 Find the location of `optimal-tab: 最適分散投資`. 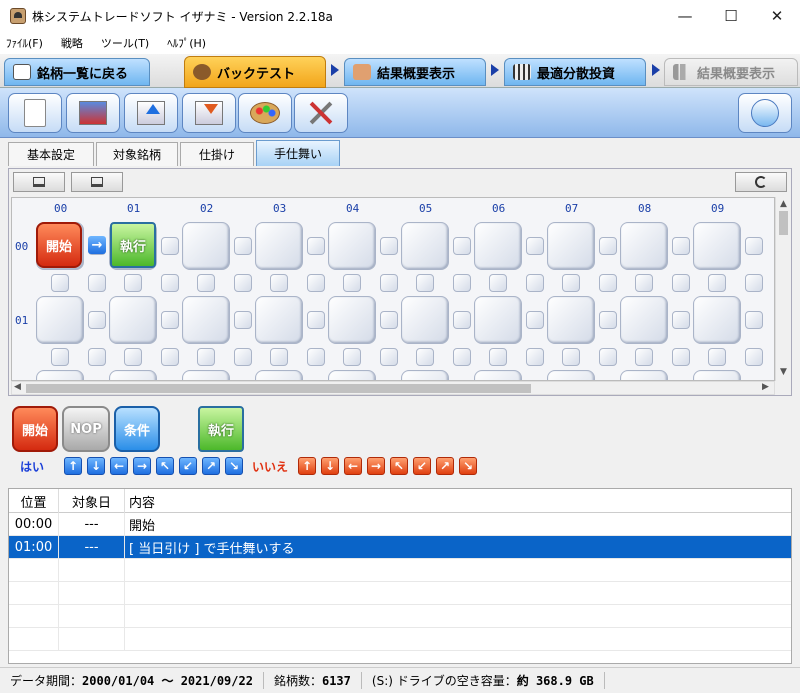

optimal-tab: 最適分散投資 is located at coordinates (575, 72).